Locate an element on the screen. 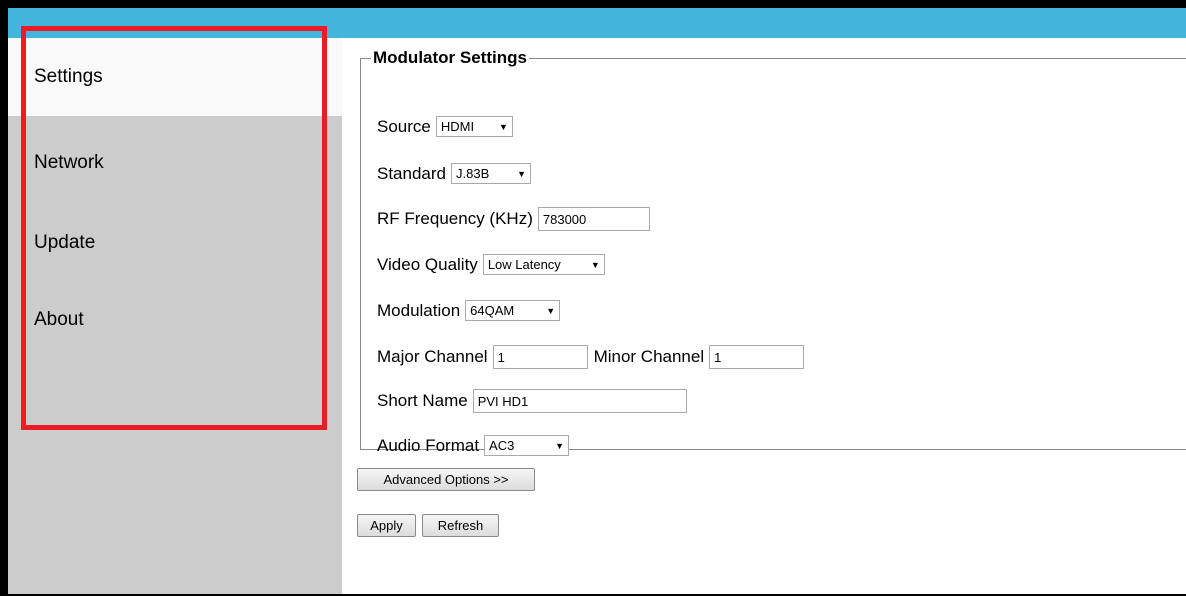  source-value: HDMI is located at coordinates (457, 126).